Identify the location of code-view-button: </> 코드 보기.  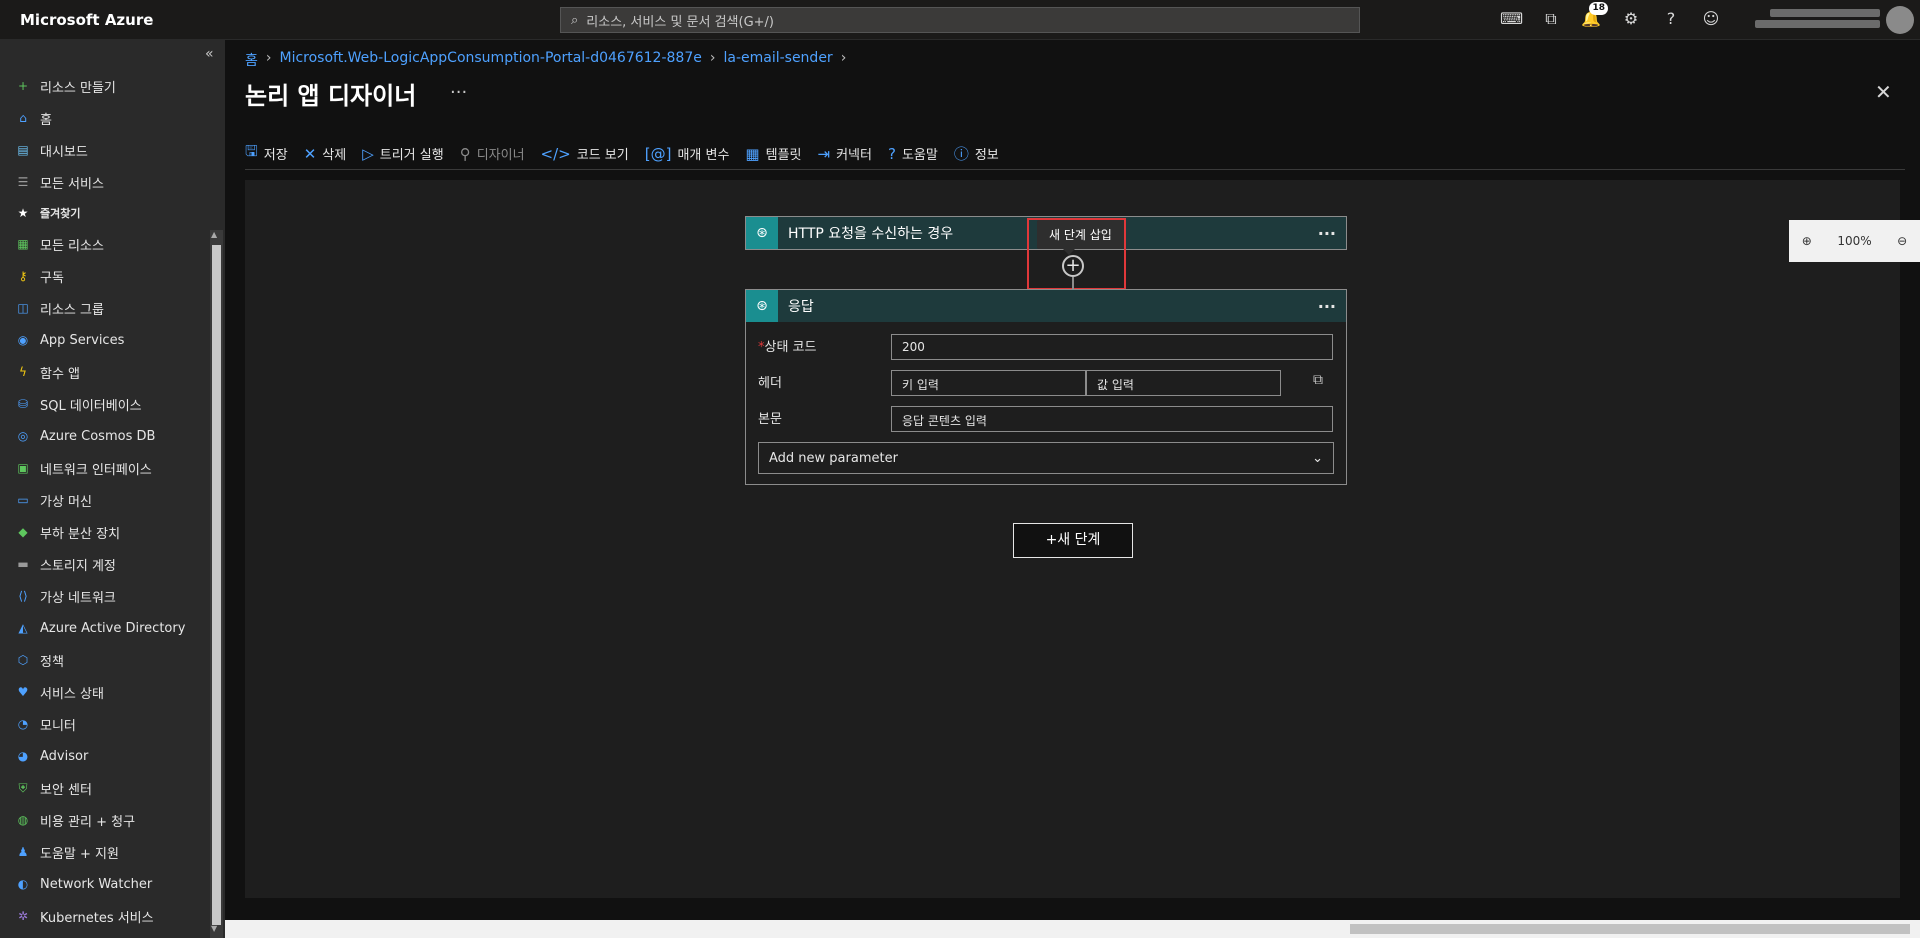
(585, 154).